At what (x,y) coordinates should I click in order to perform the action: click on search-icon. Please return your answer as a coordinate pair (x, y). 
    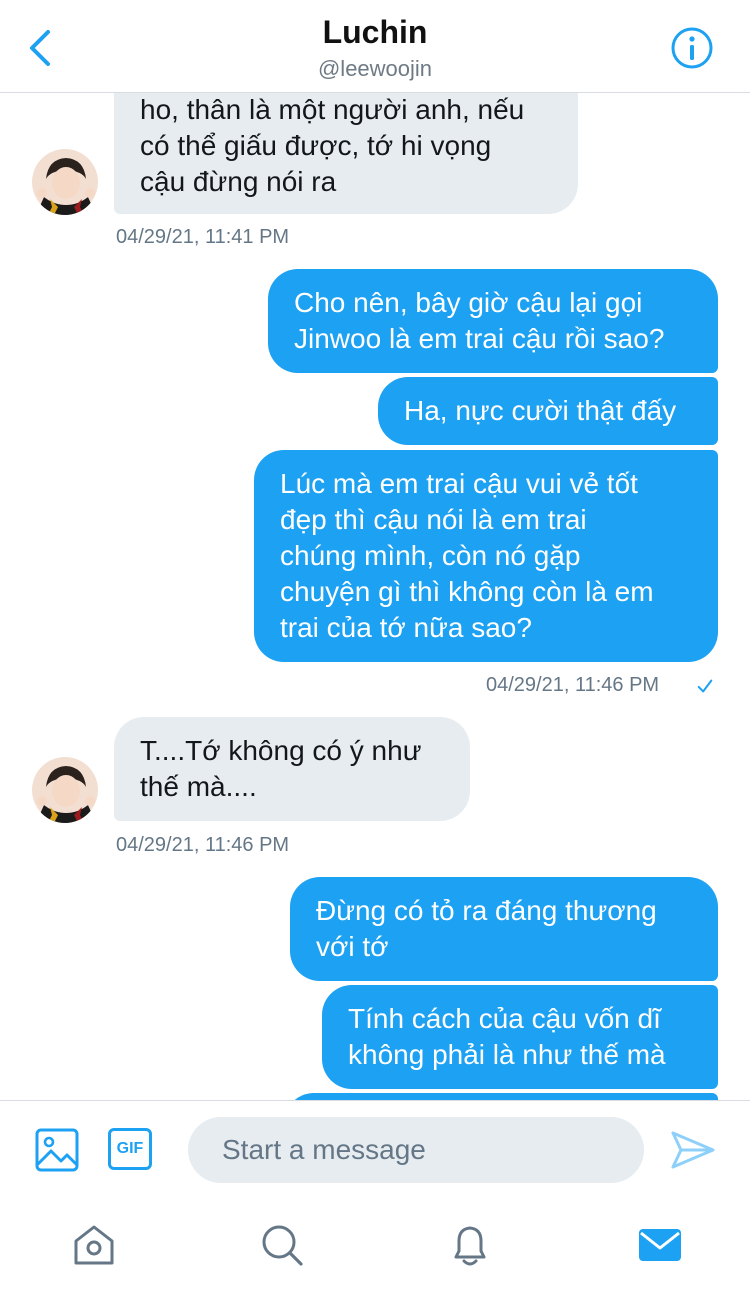
    Looking at the image, I should click on (282, 1245).